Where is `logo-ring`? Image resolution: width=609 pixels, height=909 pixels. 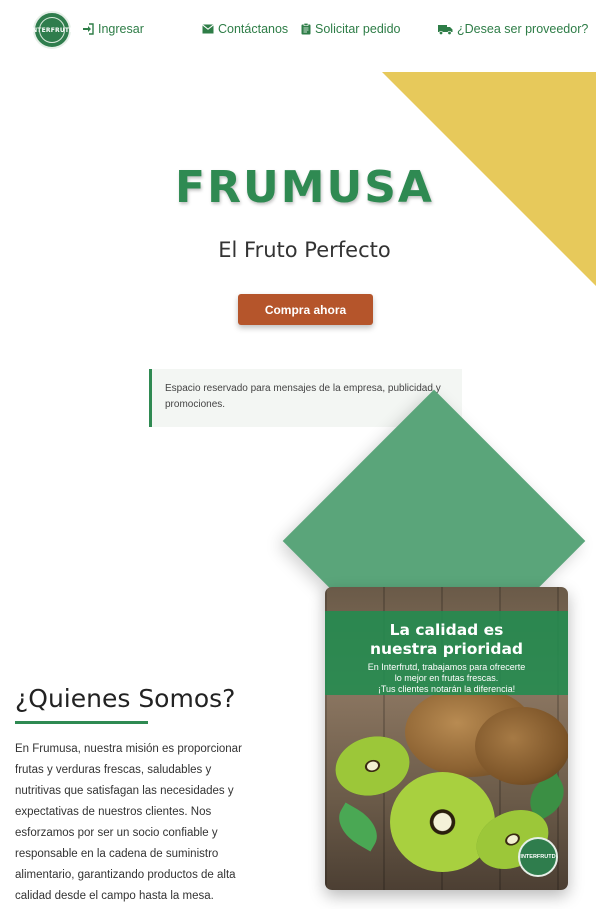 logo-ring is located at coordinates (52, 30).